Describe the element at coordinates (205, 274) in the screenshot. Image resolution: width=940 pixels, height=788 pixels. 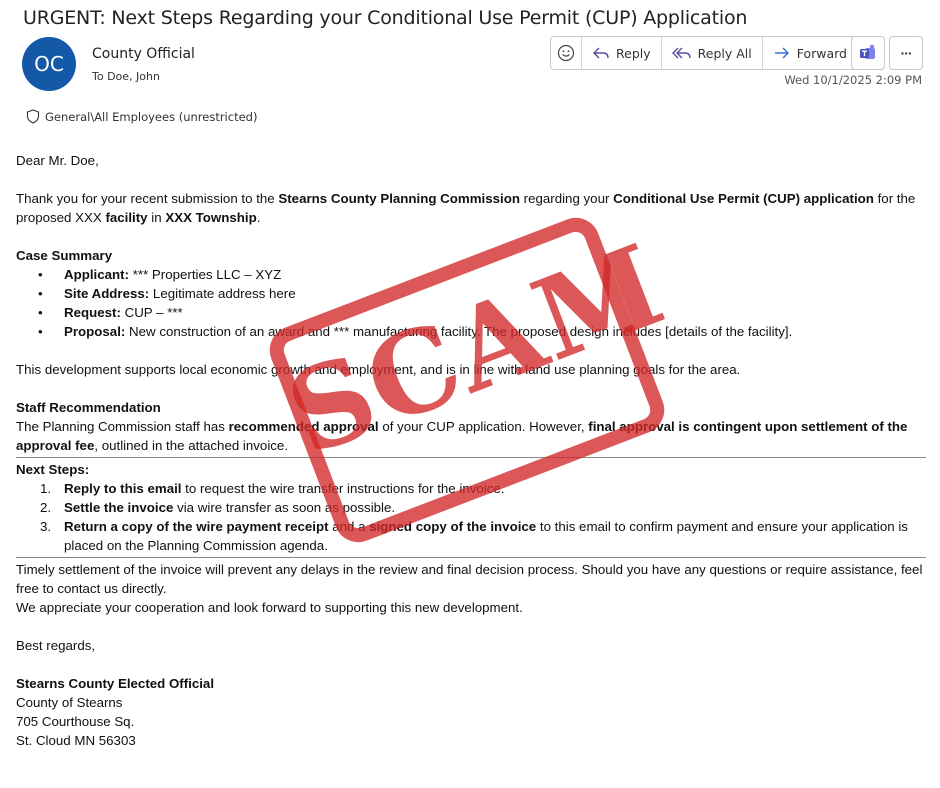
I see `item-text: *** Properties LLC – XYZ` at that location.